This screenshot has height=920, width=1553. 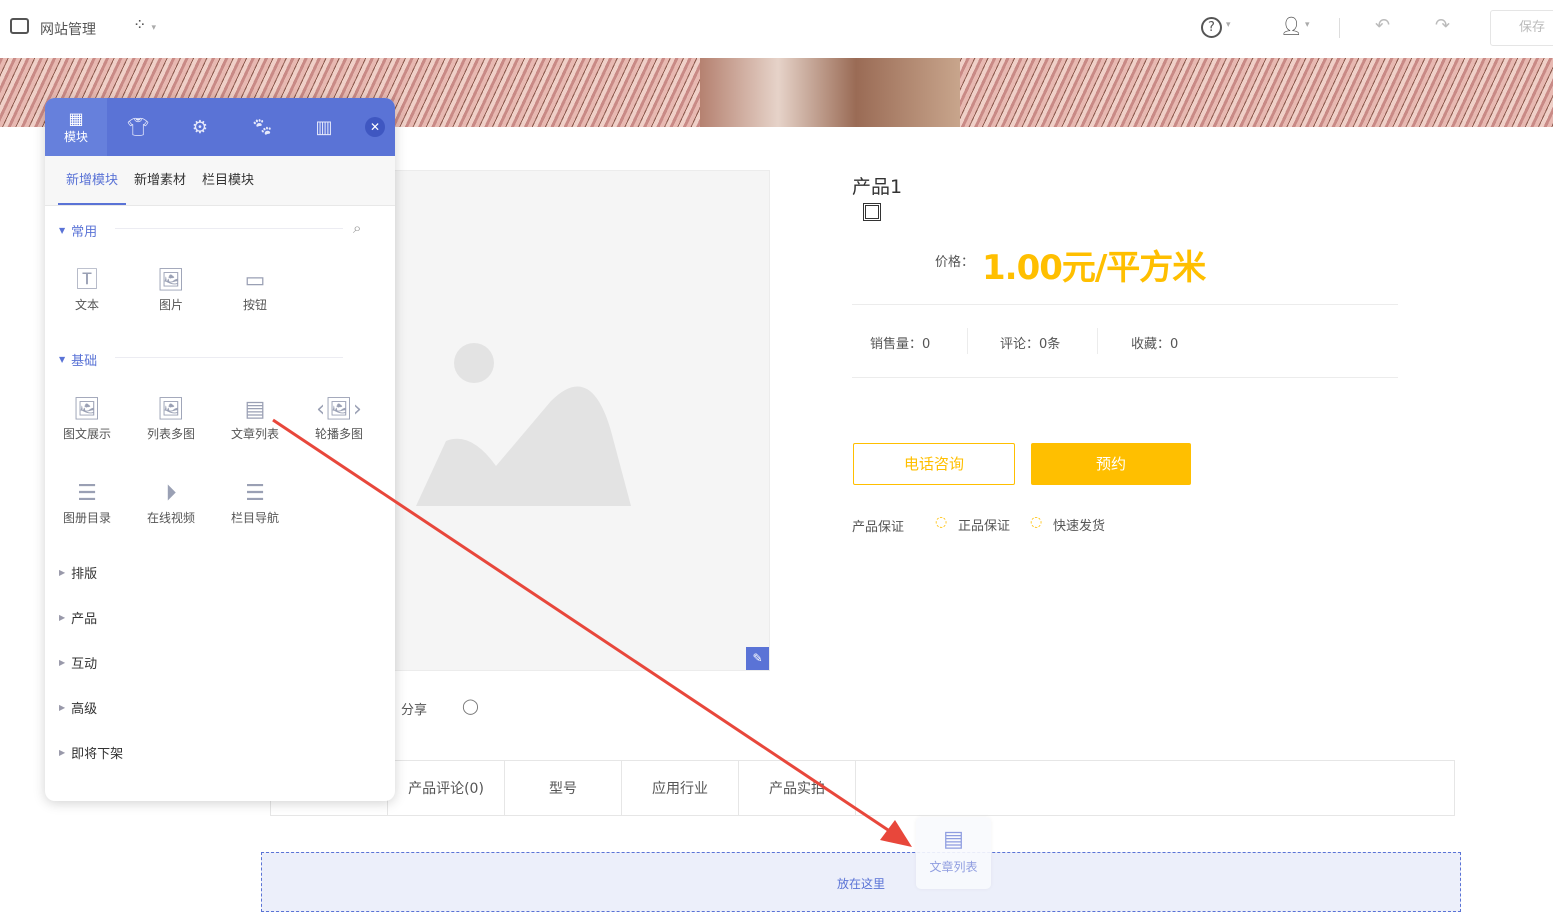 I want to click on guarantee-item: 正品保证, so click(x=984, y=526).